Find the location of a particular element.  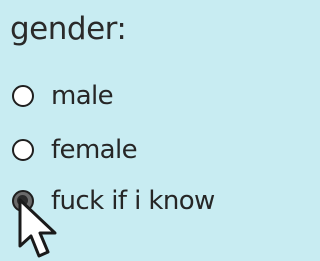

radio-option-male: male is located at coordinates (63, 96).